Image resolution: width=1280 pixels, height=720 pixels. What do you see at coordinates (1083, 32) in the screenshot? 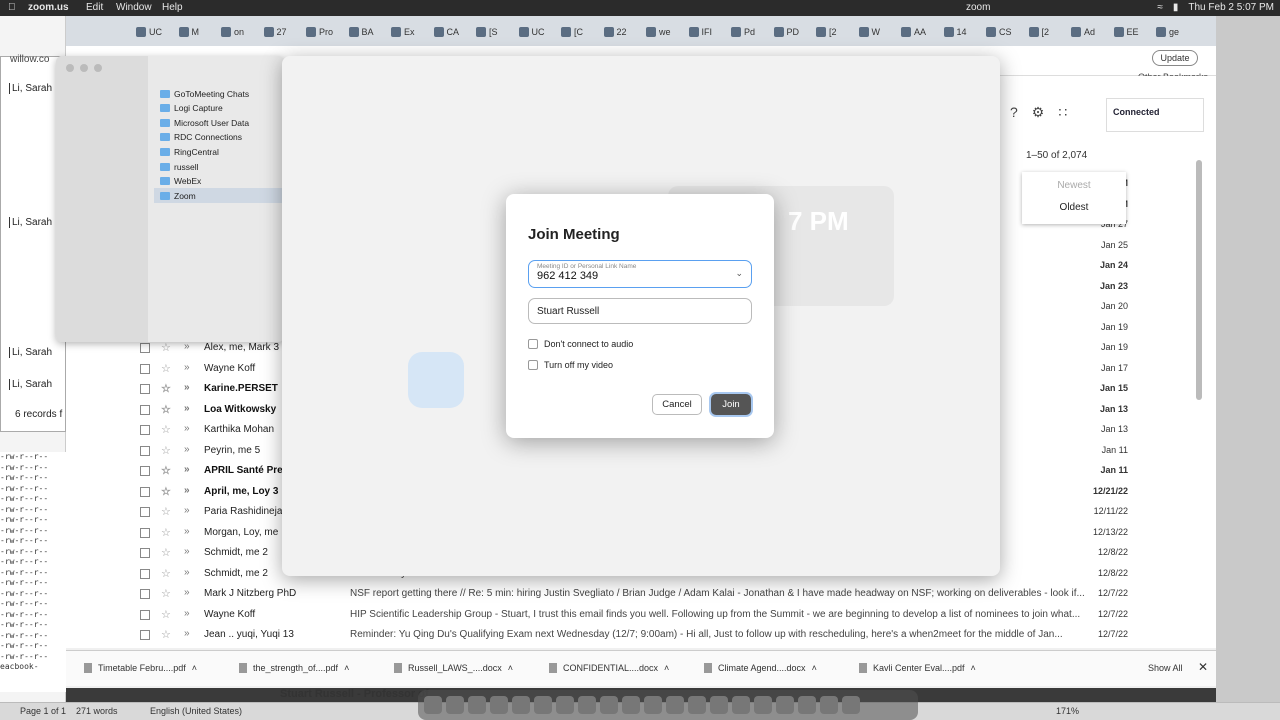
I see `browser-tab: Ad` at bounding box center [1083, 32].